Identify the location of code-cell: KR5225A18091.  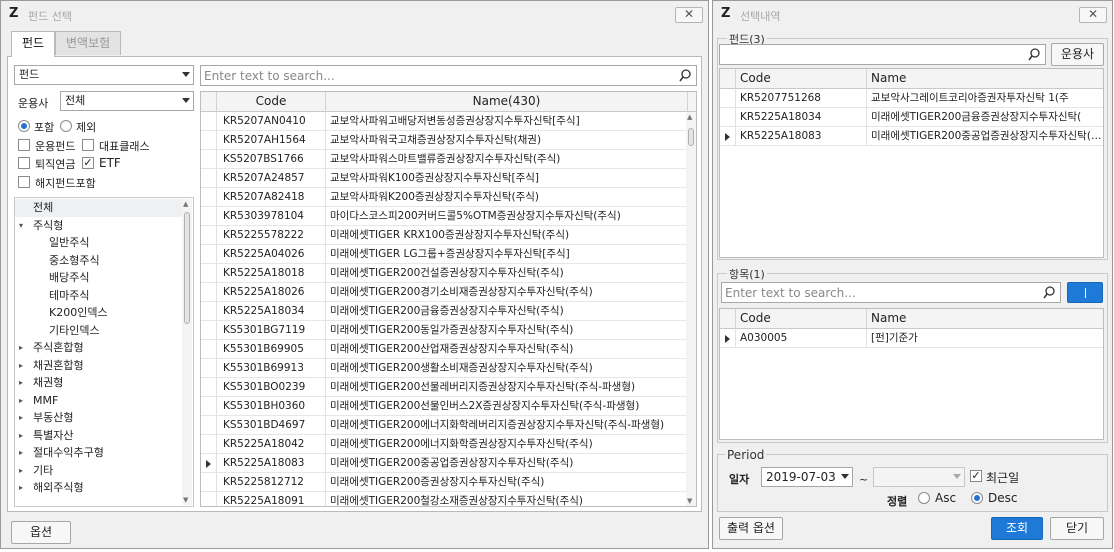
(271, 499).